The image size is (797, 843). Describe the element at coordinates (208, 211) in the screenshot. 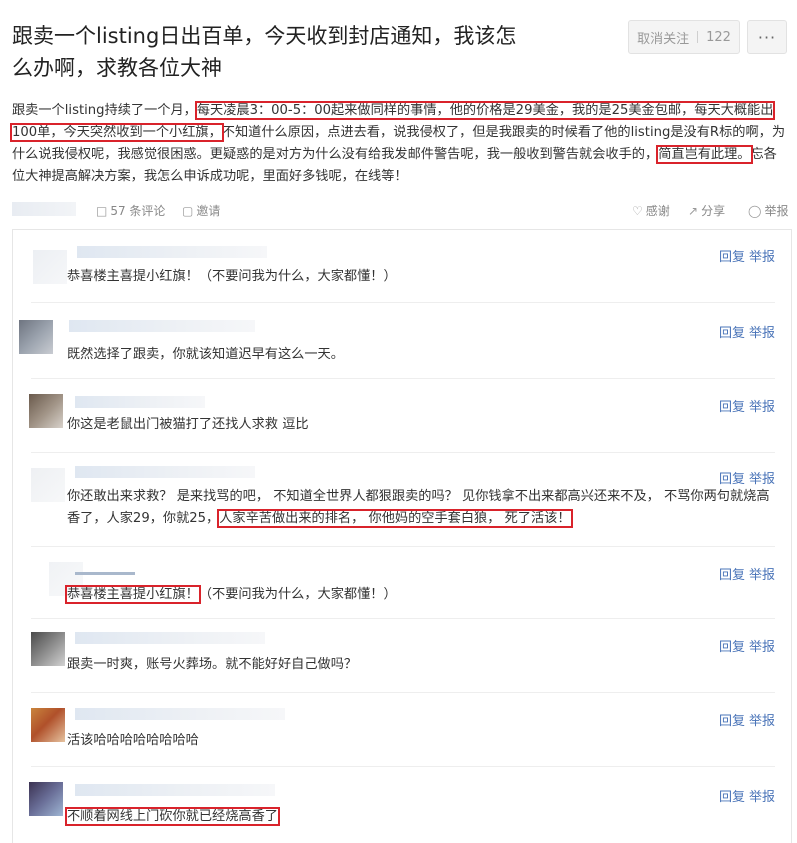

I see `invite-label: 邀请` at that location.